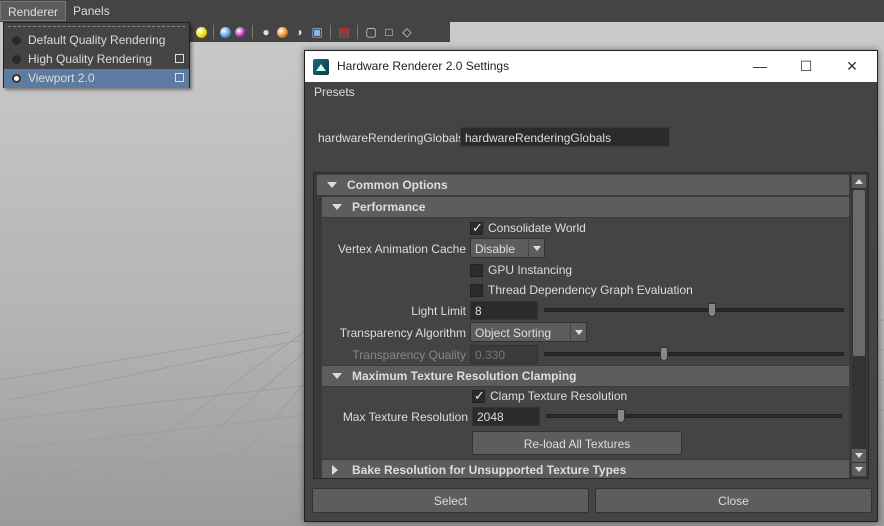 This screenshot has height=526, width=884. I want to click on presets-menu: Presets, so click(334, 92).